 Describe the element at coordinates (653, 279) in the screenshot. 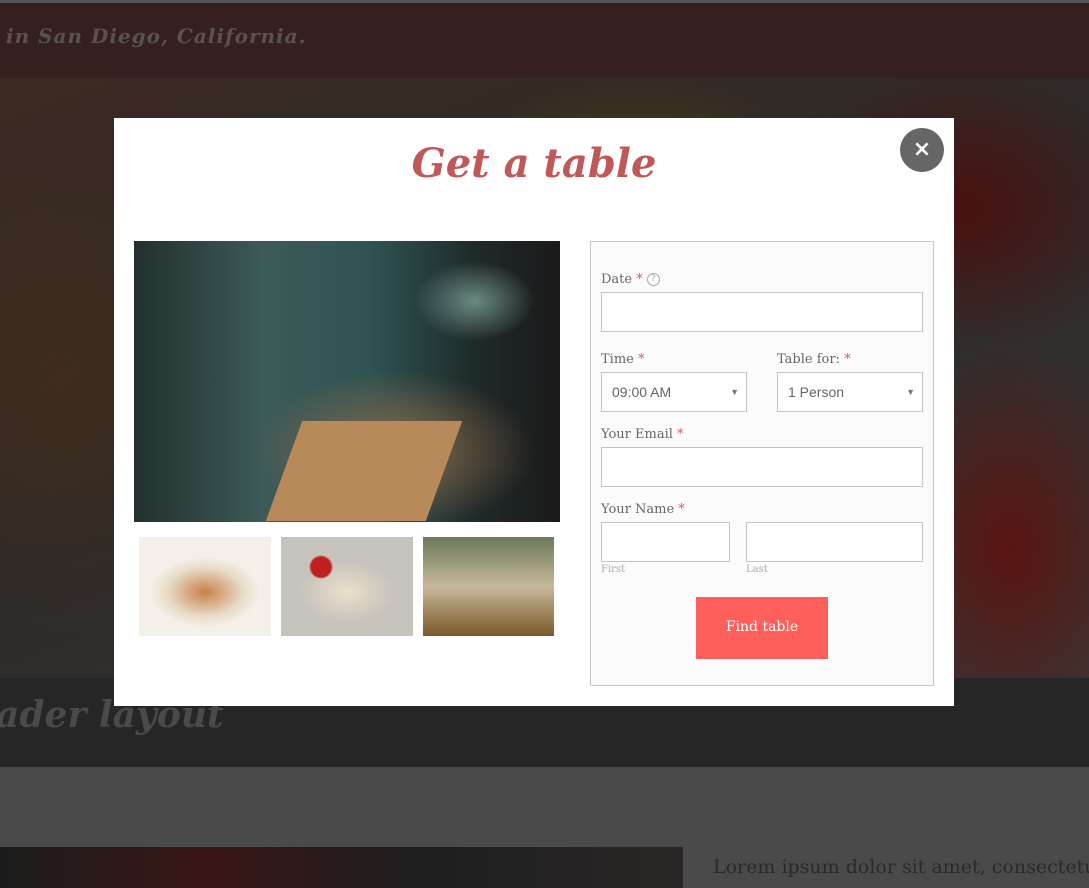

I see `help-icon: ?` at that location.